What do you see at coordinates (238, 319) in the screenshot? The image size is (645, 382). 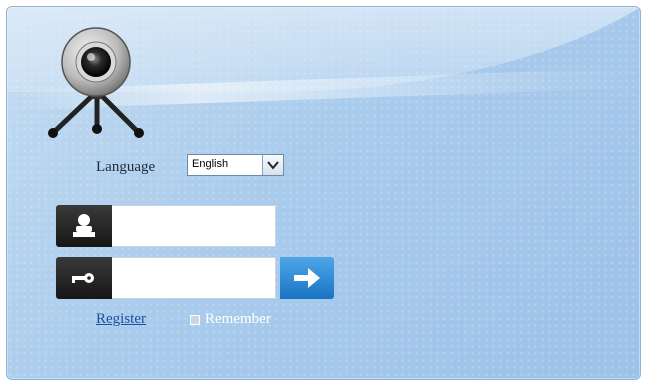 I see `remember-label: Remember` at bounding box center [238, 319].